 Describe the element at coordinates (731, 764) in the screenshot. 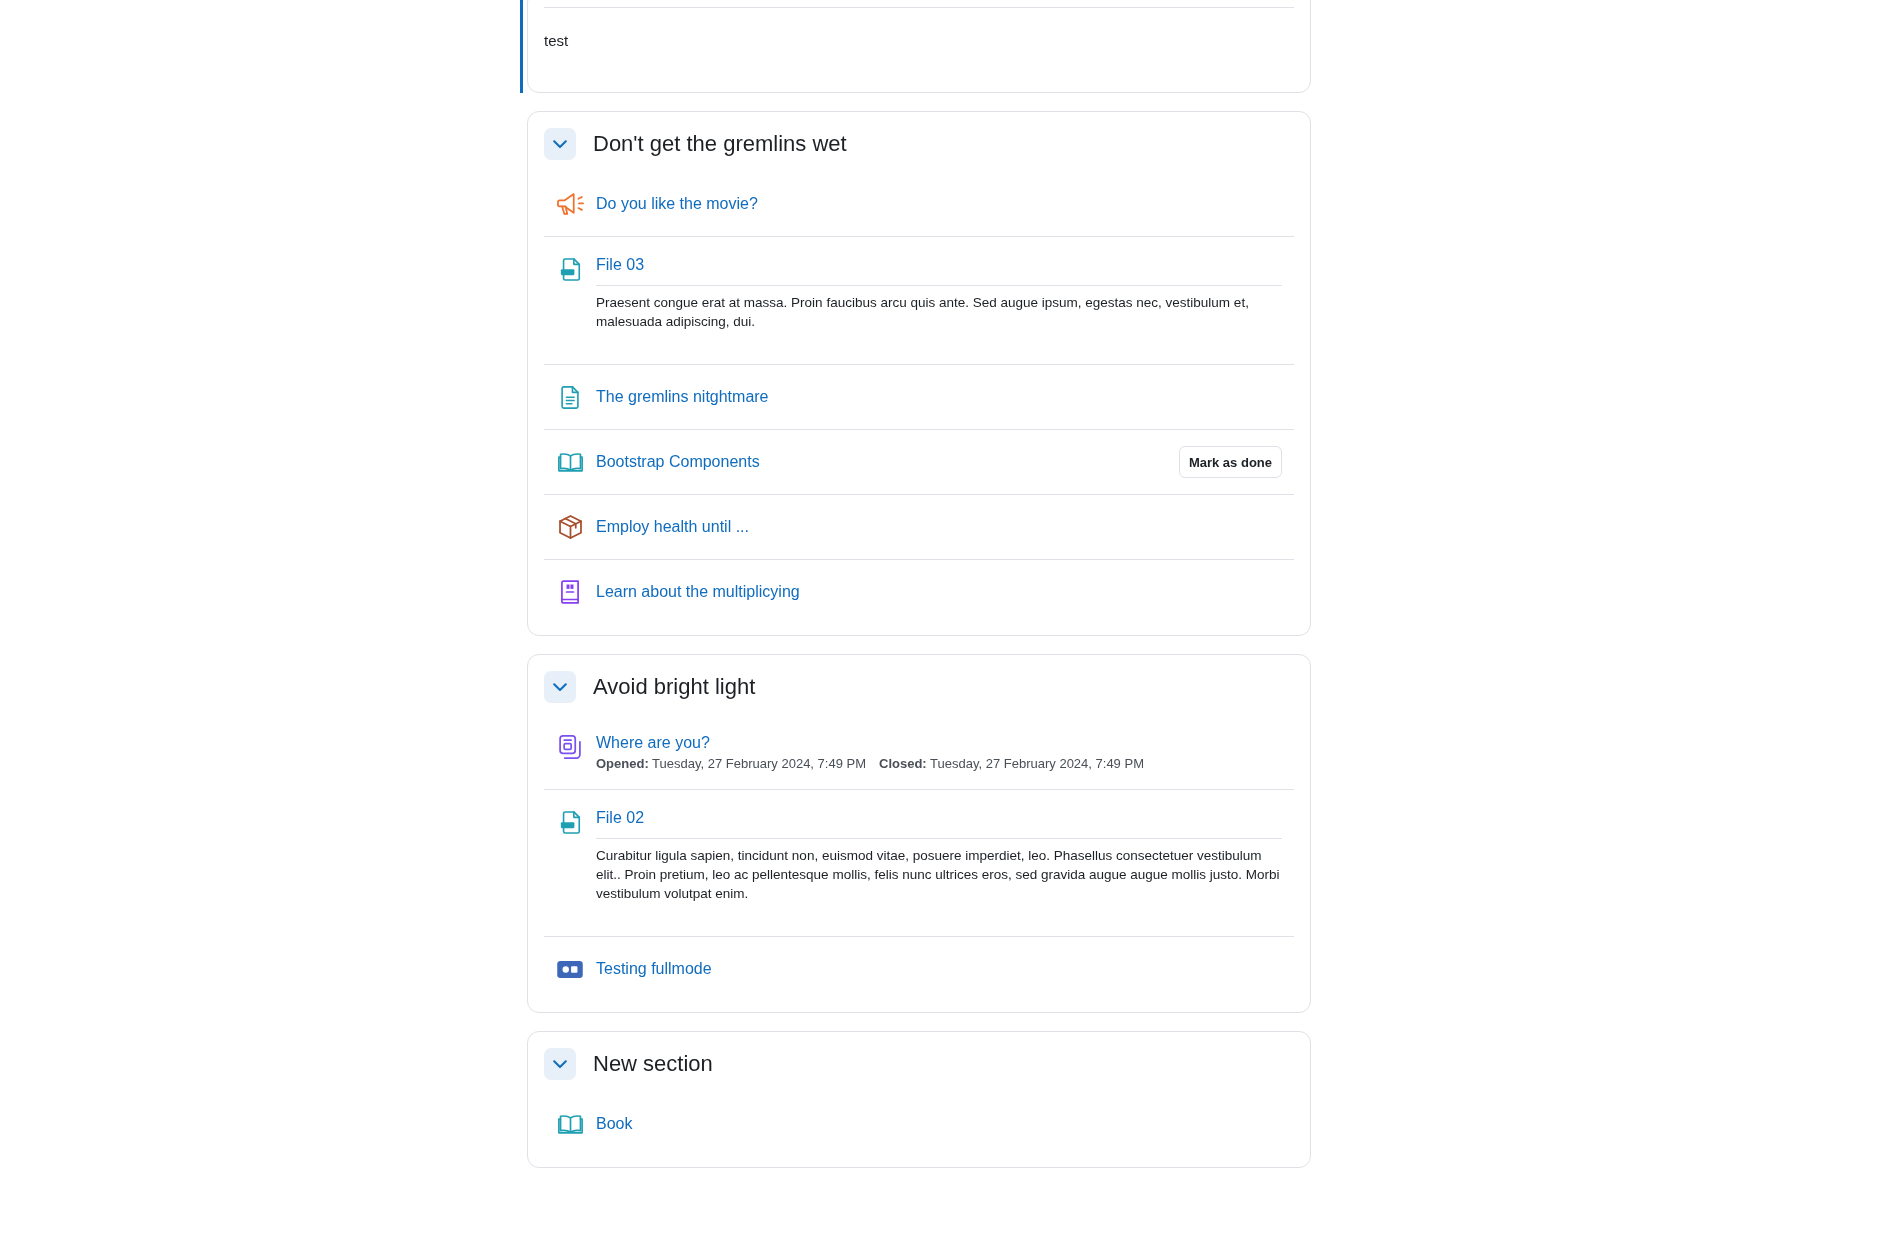

I see `date-text: Opened: Tuesday, 27 February 2024, 7:49 PM` at that location.